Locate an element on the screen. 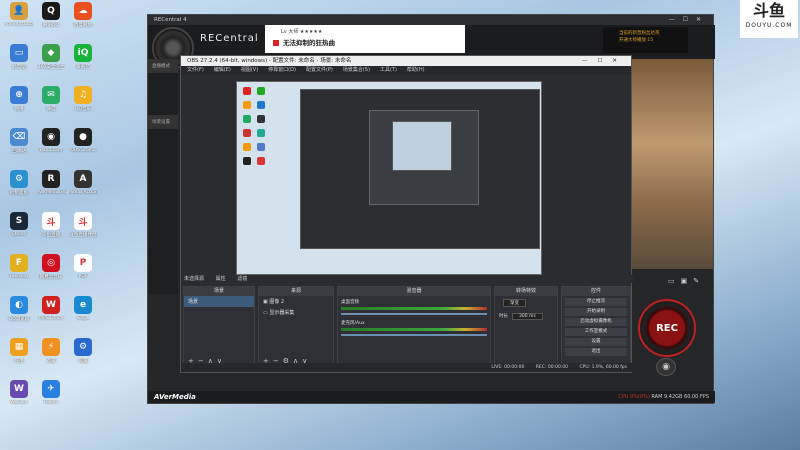 This screenshot has height=450, width=800. control-button: 停止推流 is located at coordinates (596, 302).